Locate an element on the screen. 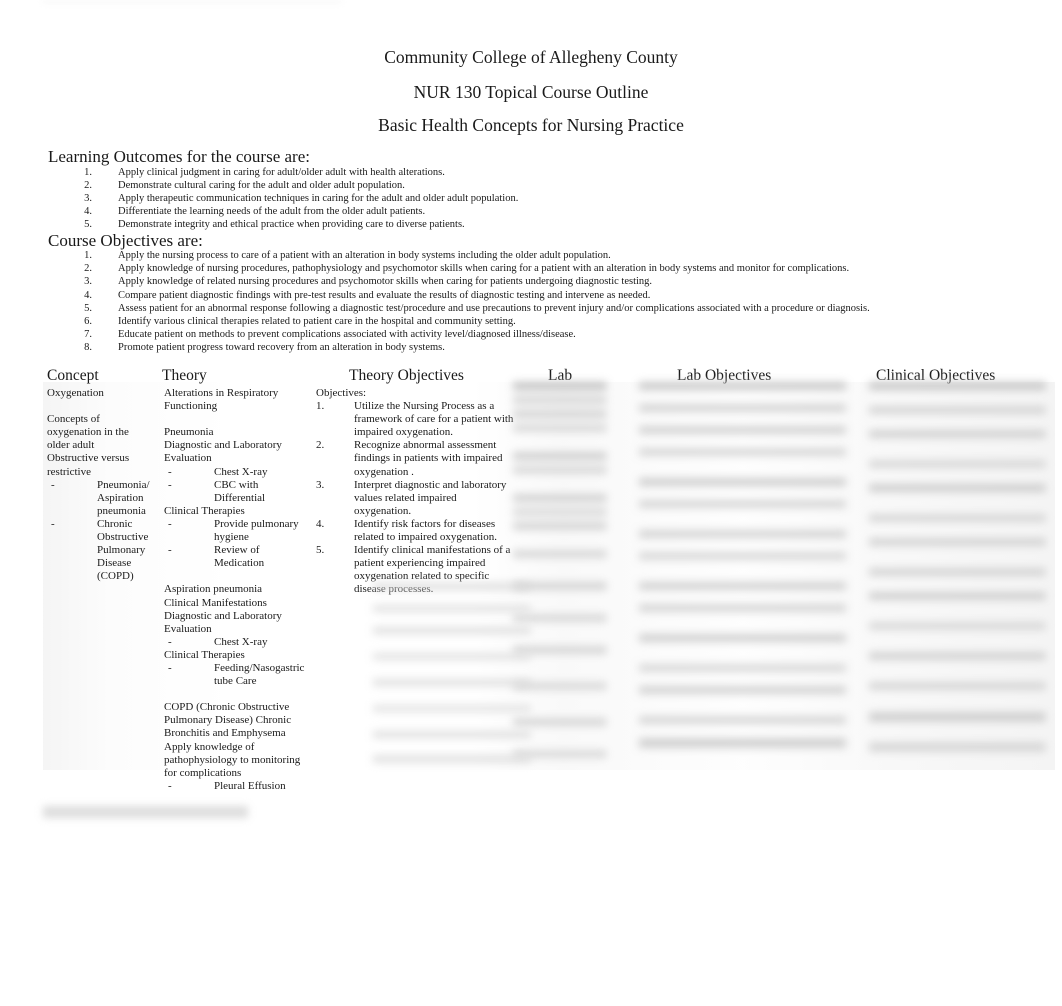 The image size is (1062, 1006). cell-bullet-item: - Chronic is located at coordinates (106, 524).